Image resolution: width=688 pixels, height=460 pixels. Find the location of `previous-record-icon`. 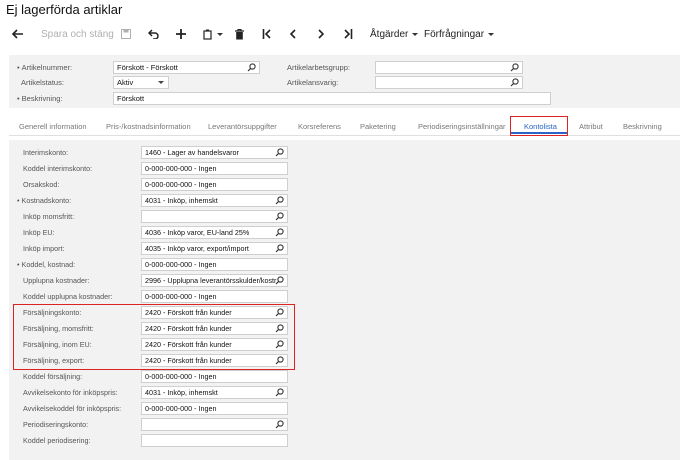

previous-record-icon is located at coordinates (292, 34).